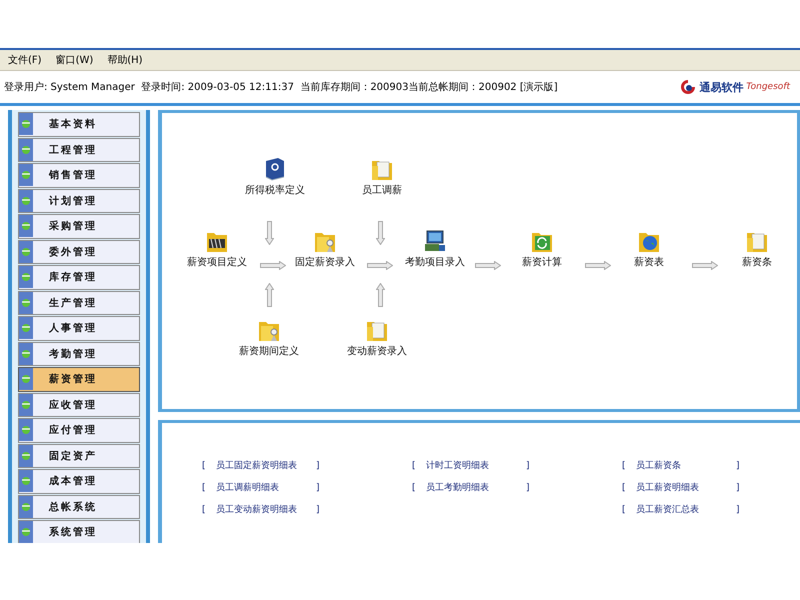 The image size is (800, 600). What do you see at coordinates (686, 487) in the screenshot?
I see `report-link: 员工薪资明细表` at bounding box center [686, 487].